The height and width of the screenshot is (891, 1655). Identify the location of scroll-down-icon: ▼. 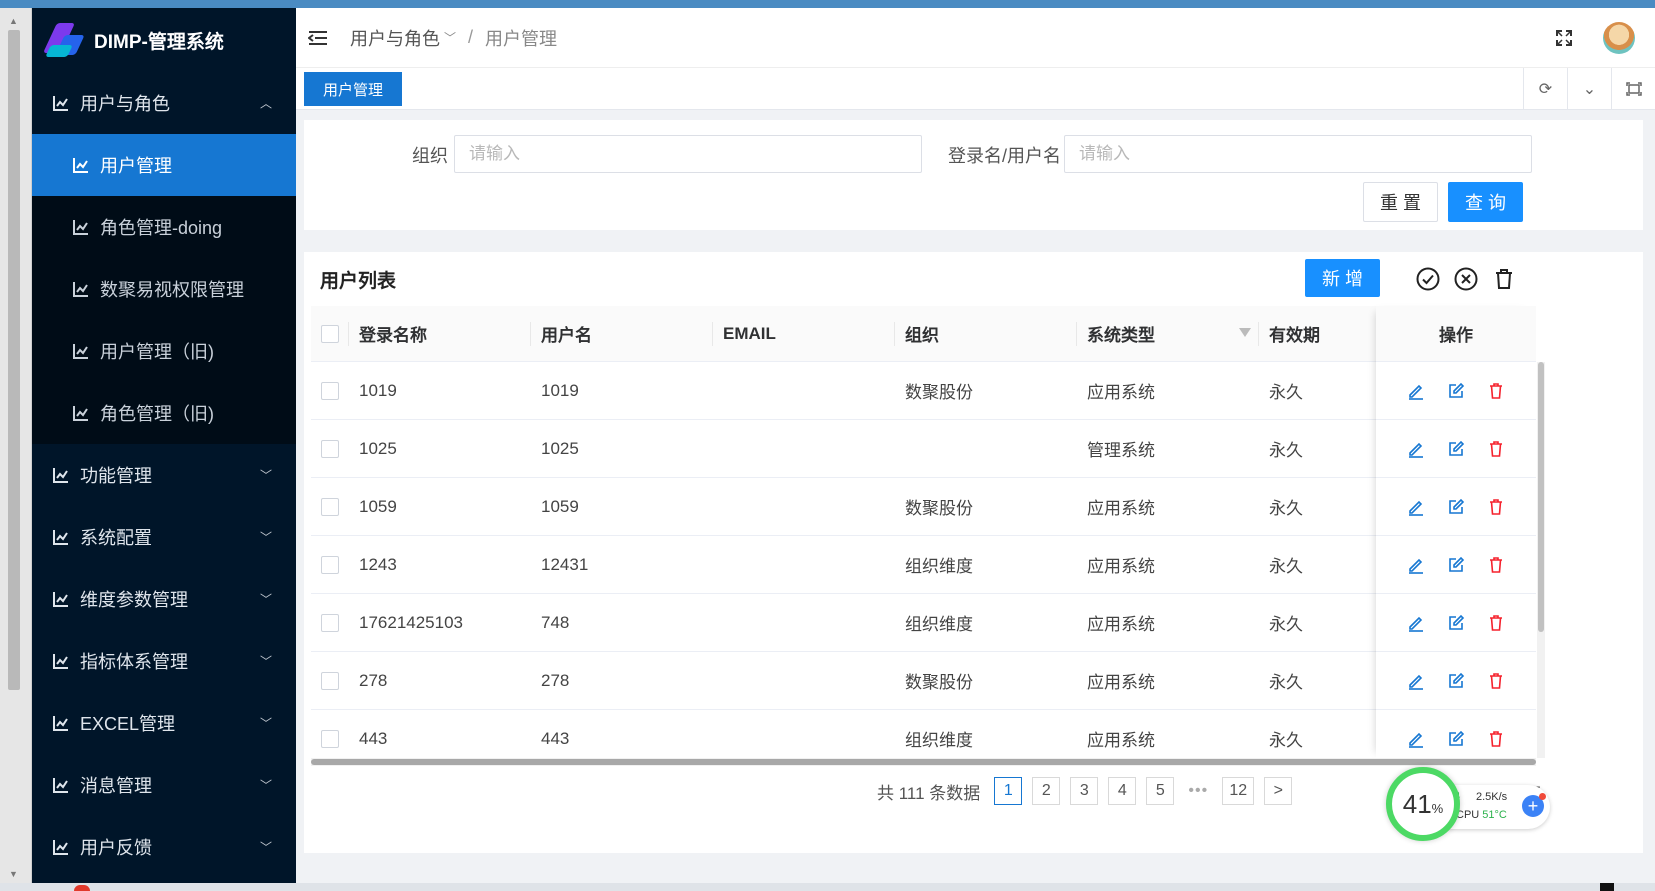
(13, 874).